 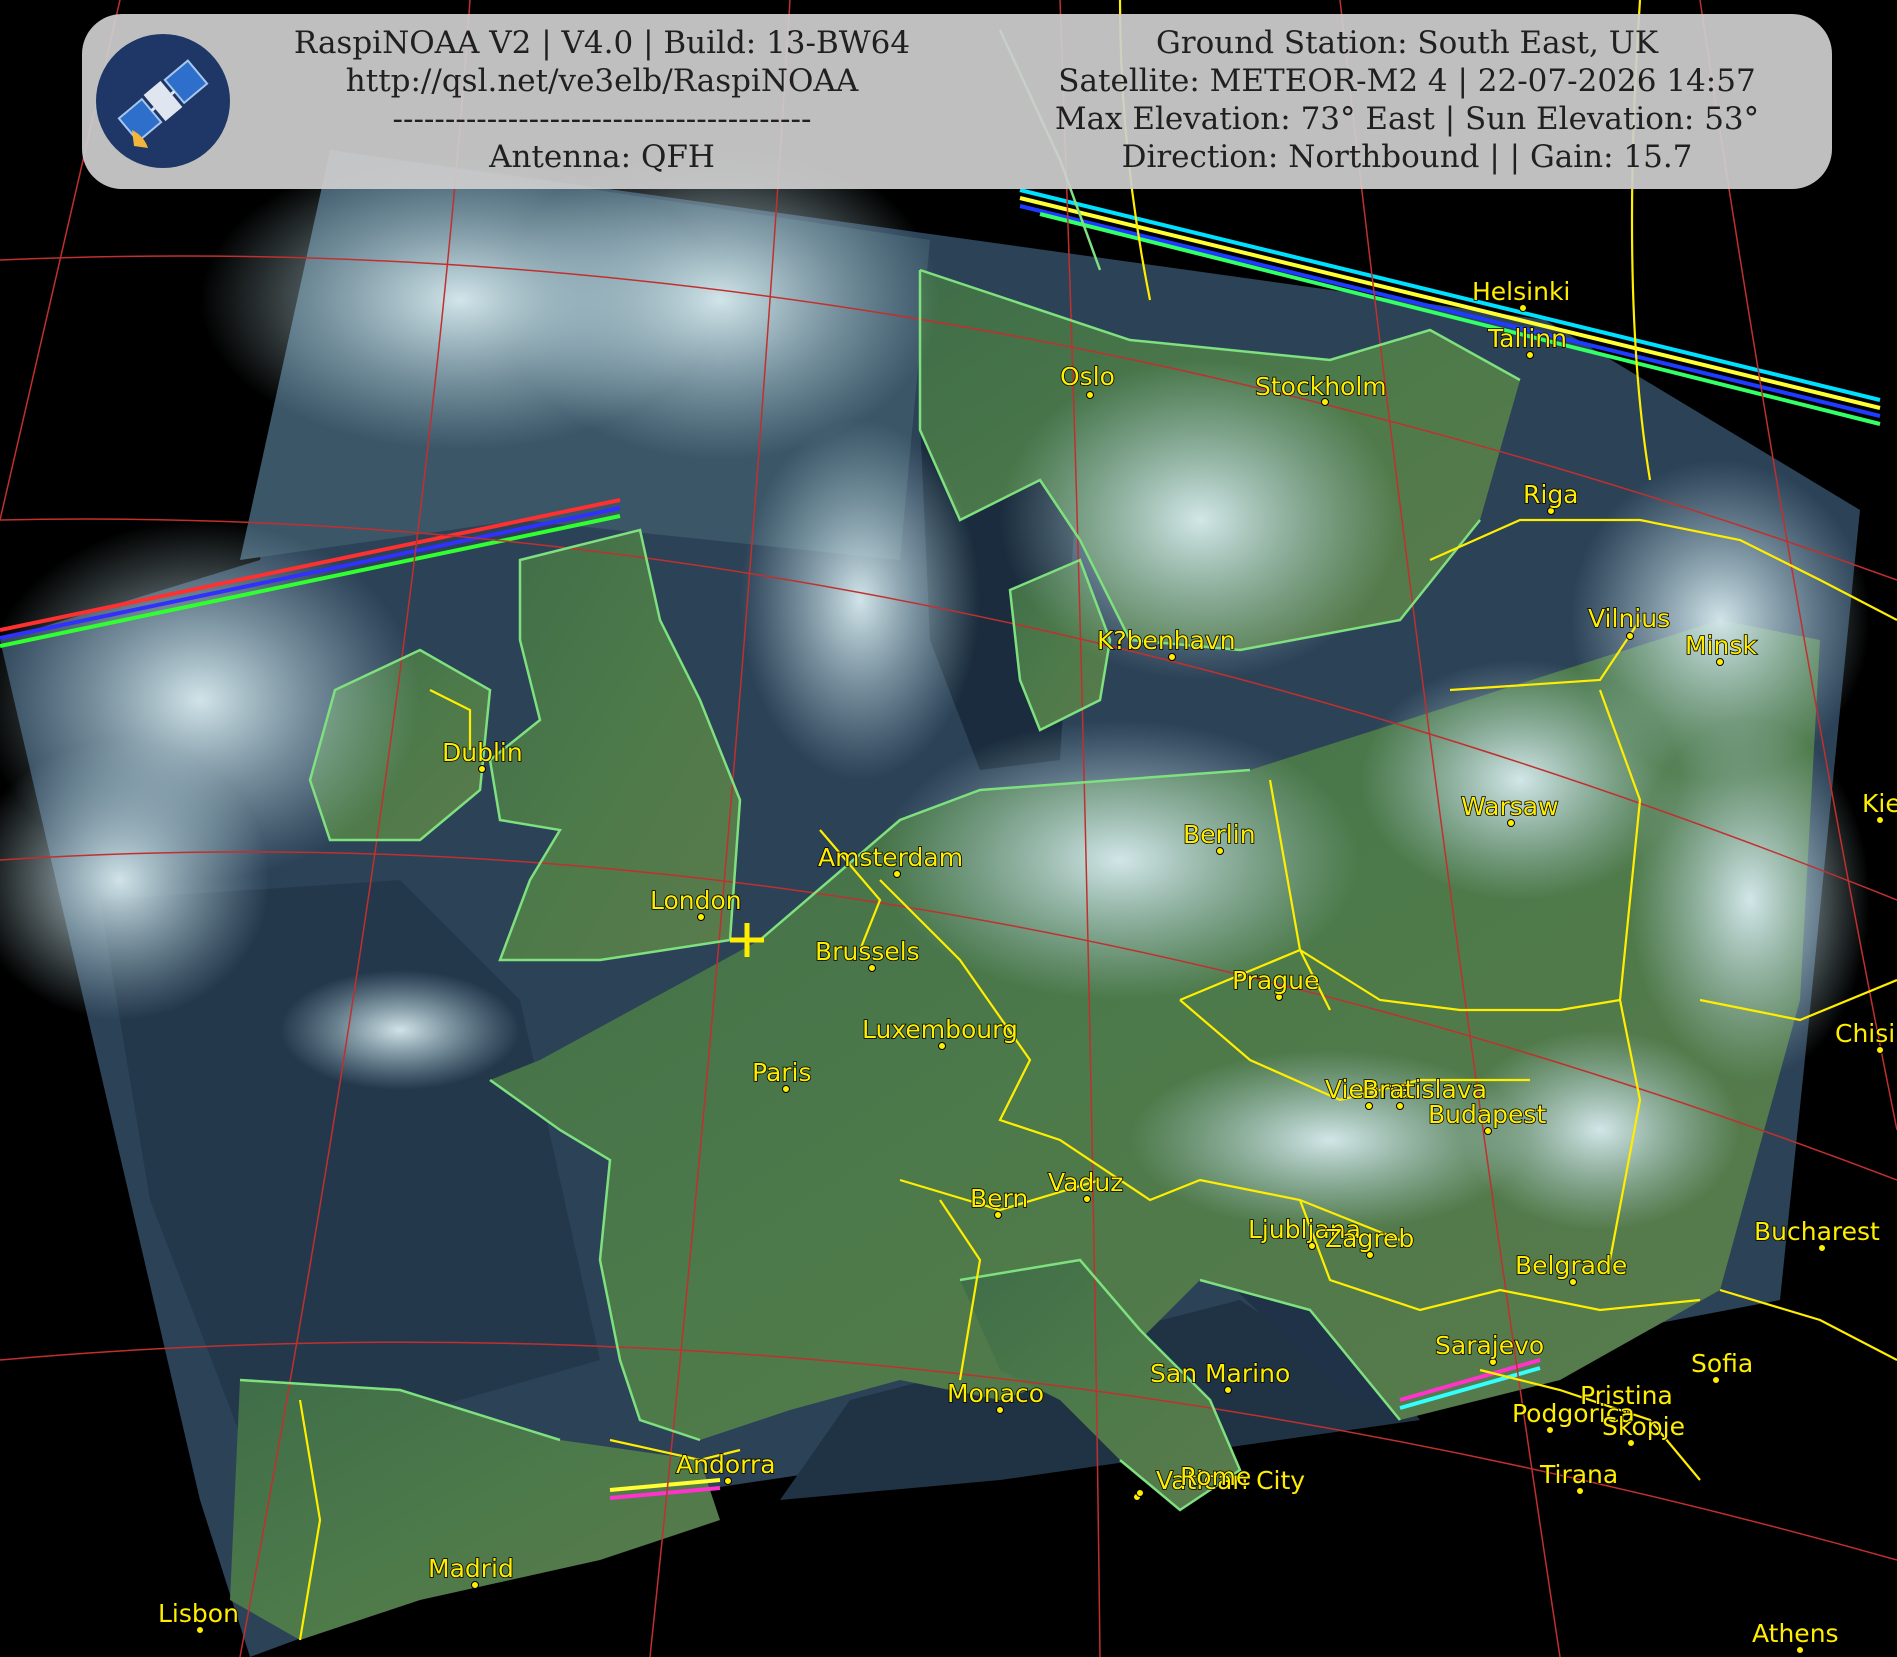 I want to click on city-label-dublin: Dublin, so click(x=482, y=752).